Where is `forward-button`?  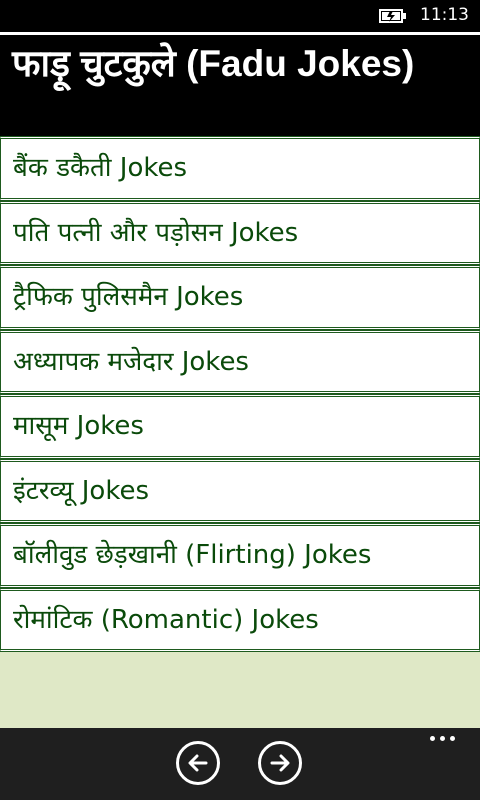
forward-button is located at coordinates (280, 763).